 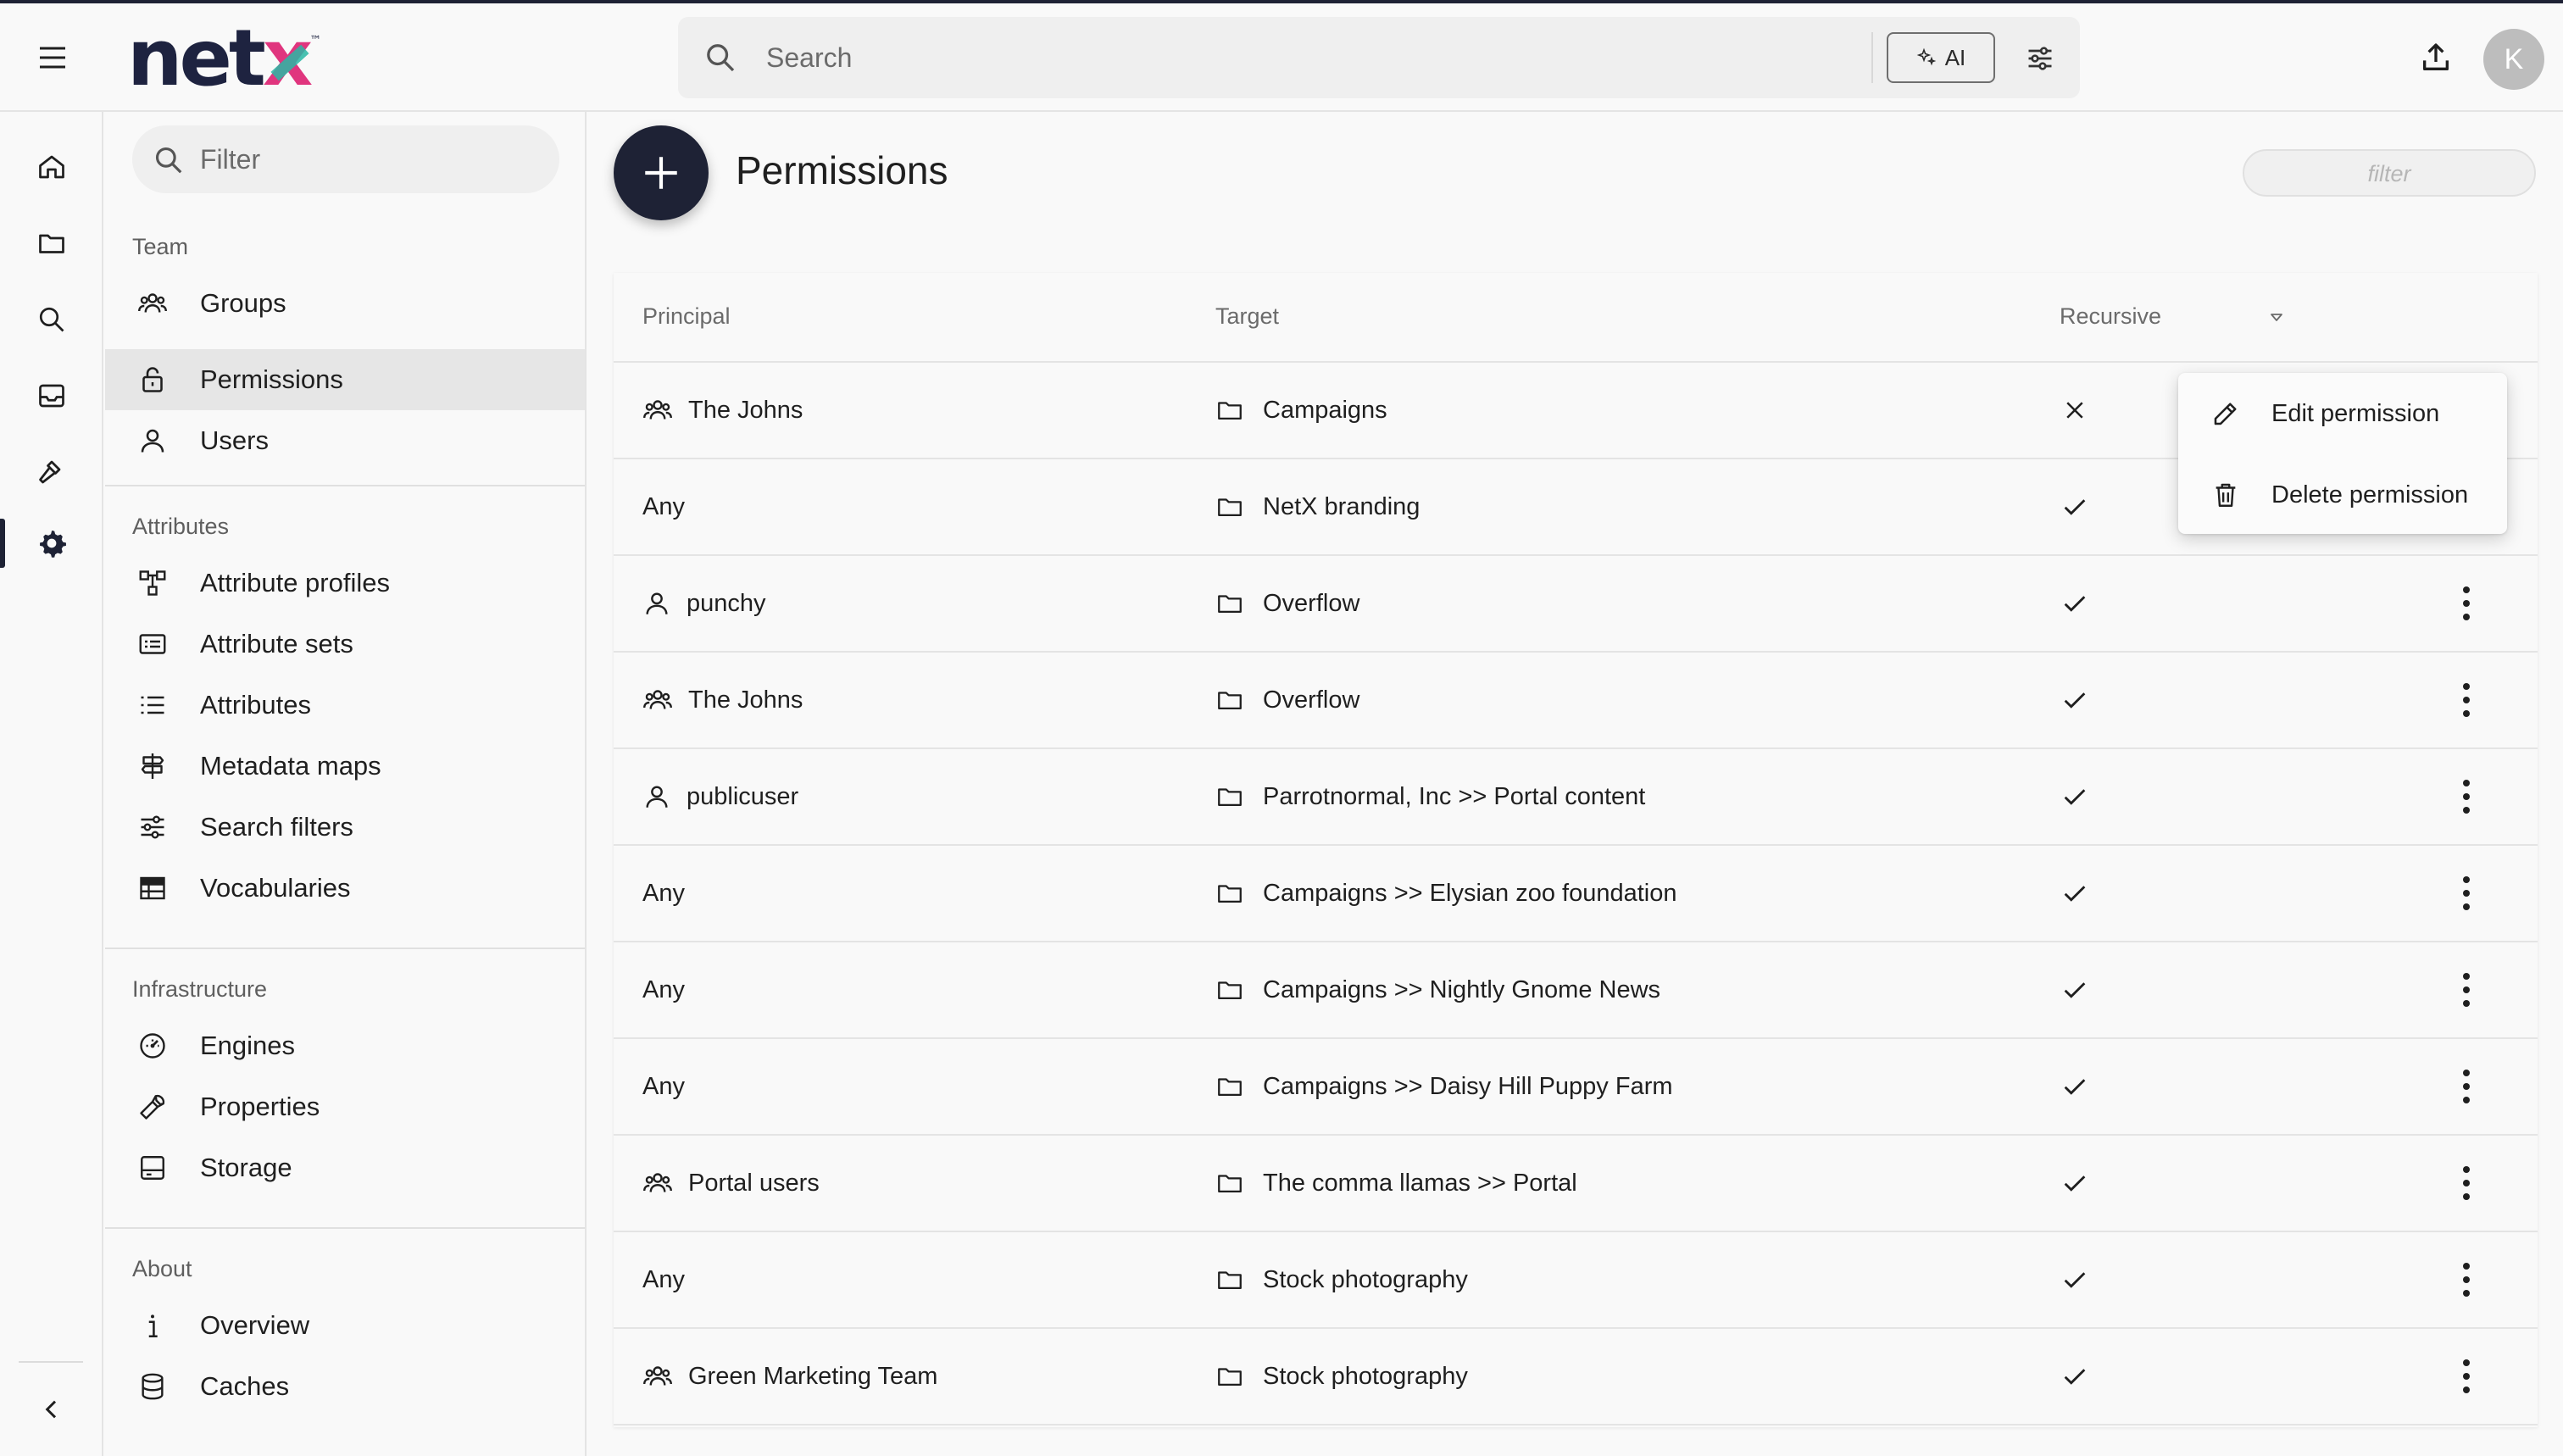 What do you see at coordinates (52, 167) in the screenshot?
I see `rail-home-button` at bounding box center [52, 167].